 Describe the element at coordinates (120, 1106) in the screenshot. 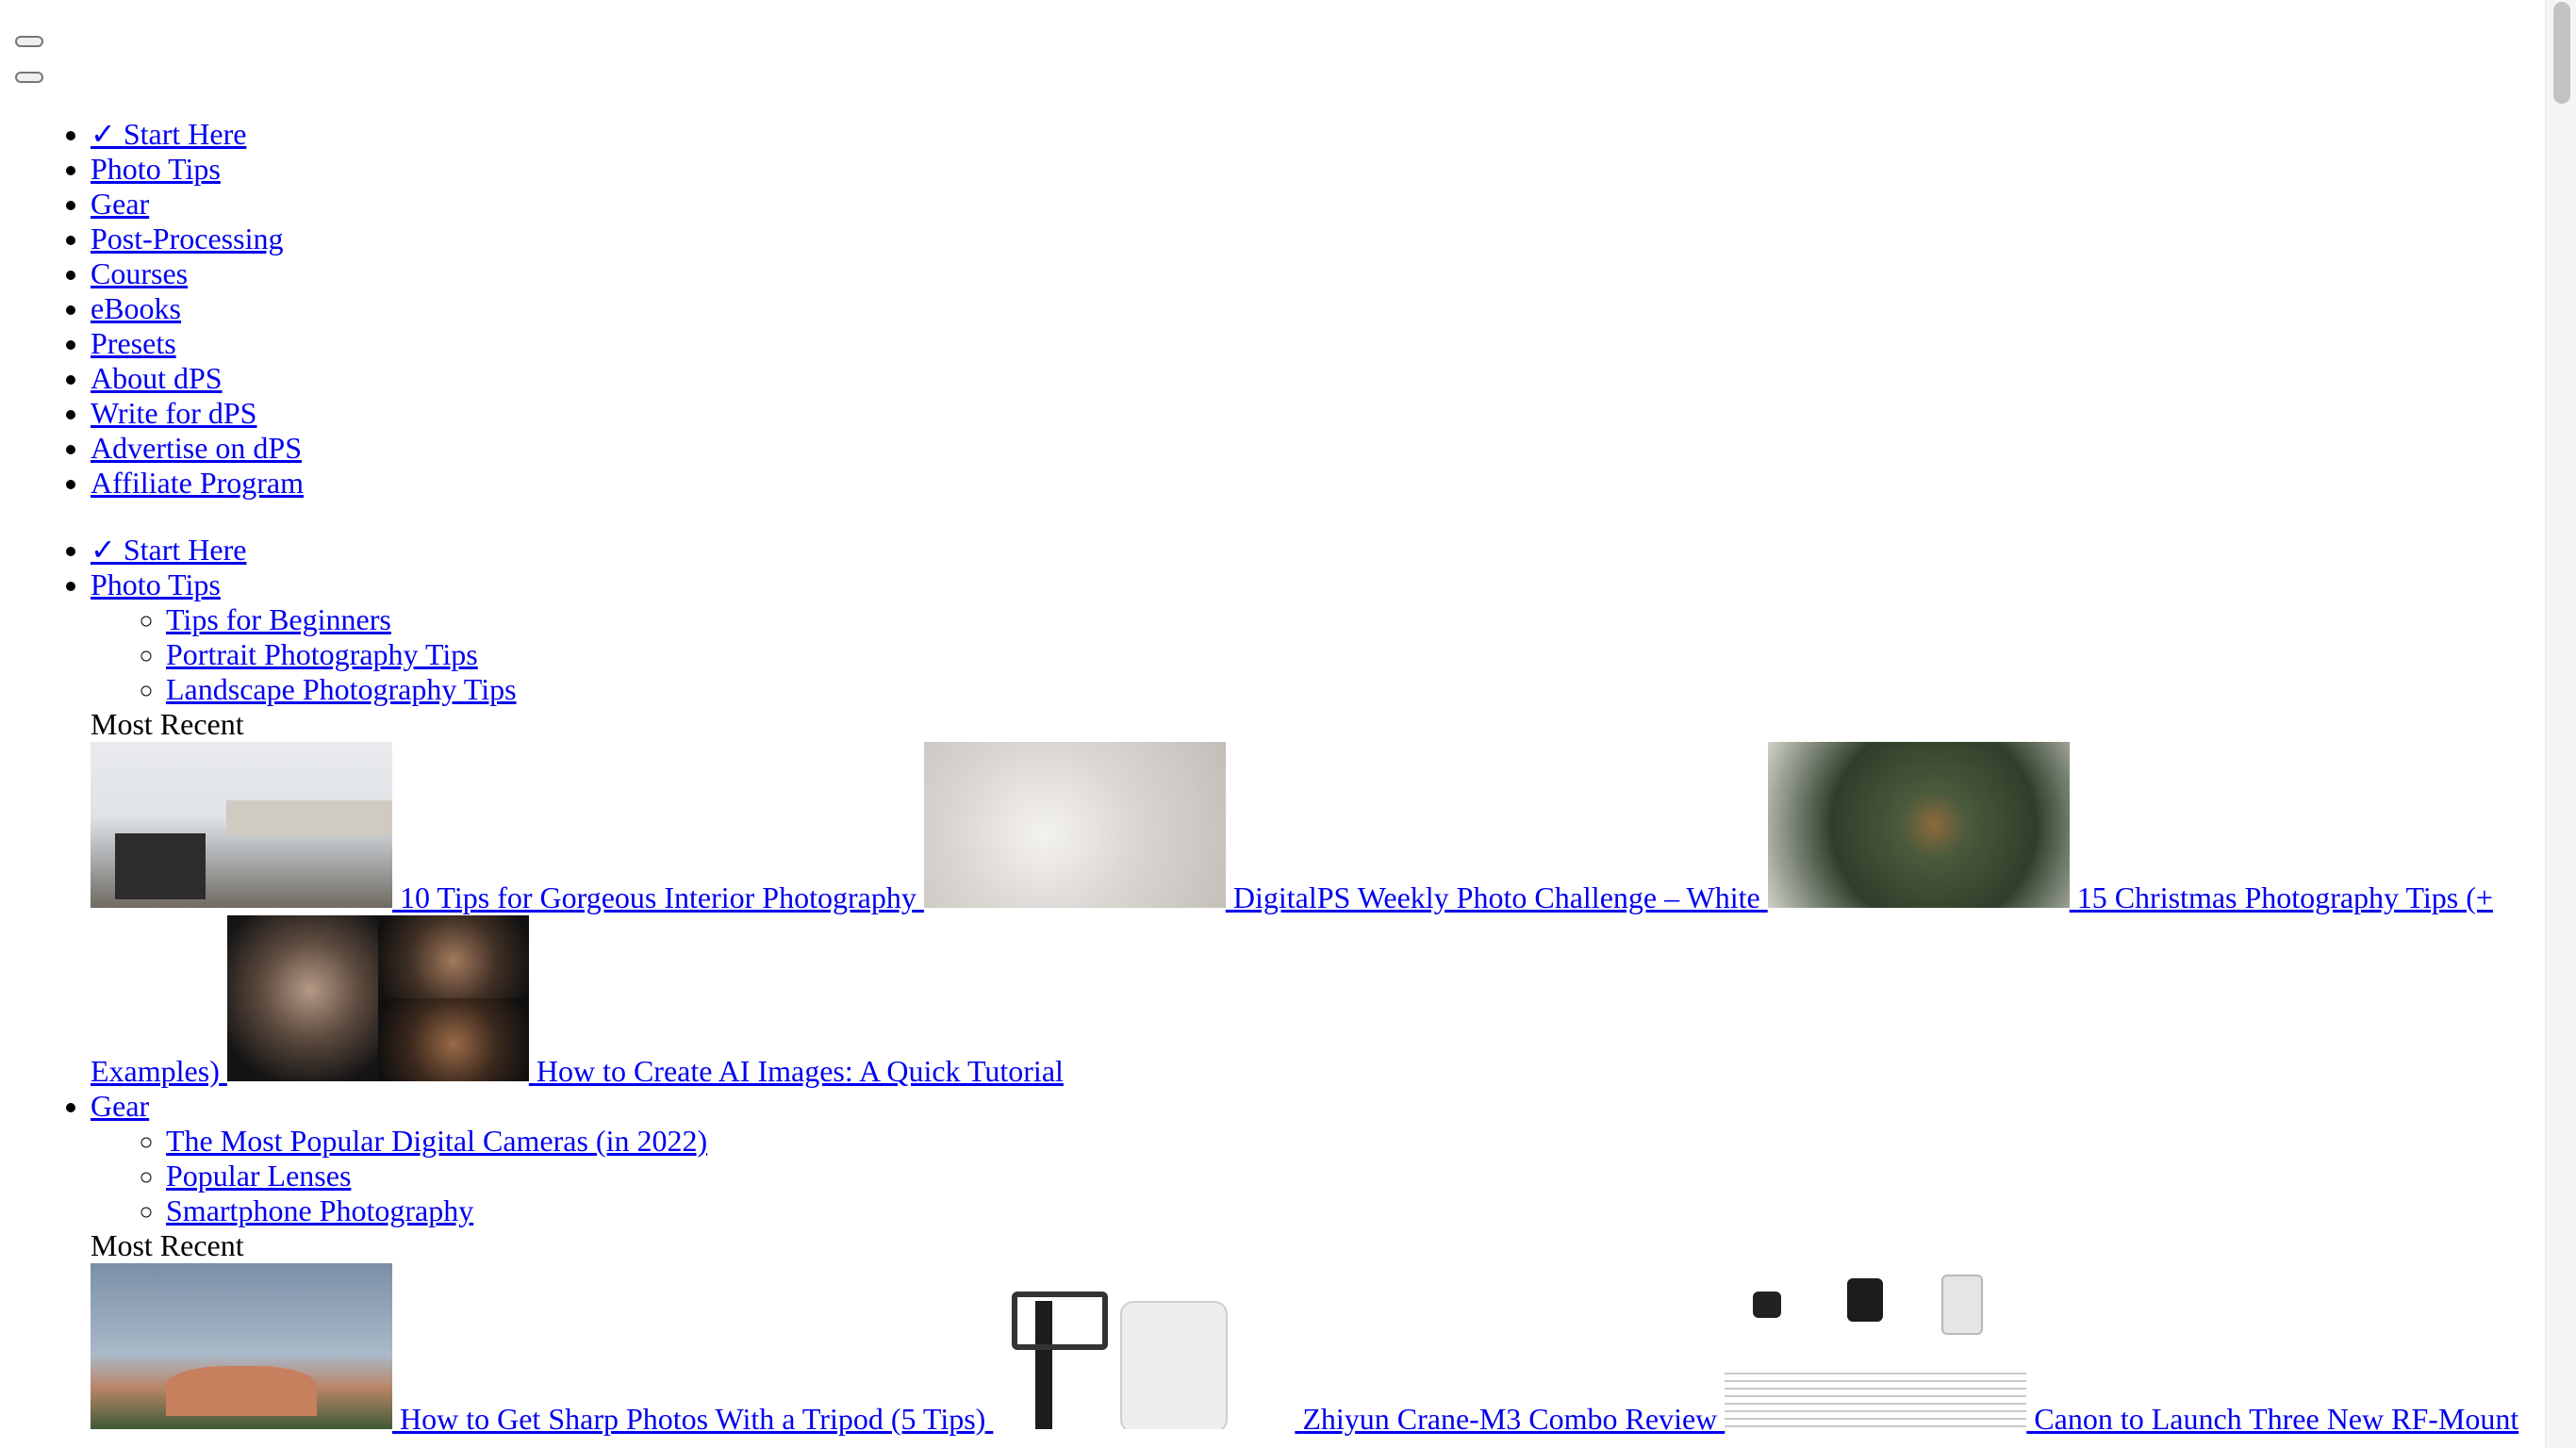

I see `mega-link-gear: Gear` at that location.